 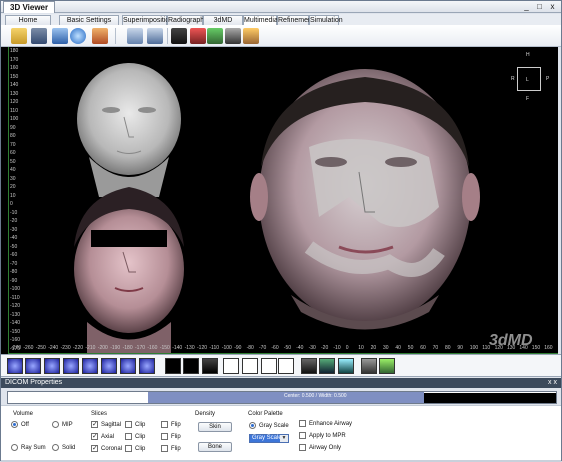 I want to click on view-left-icon, so click(x=33, y=366).